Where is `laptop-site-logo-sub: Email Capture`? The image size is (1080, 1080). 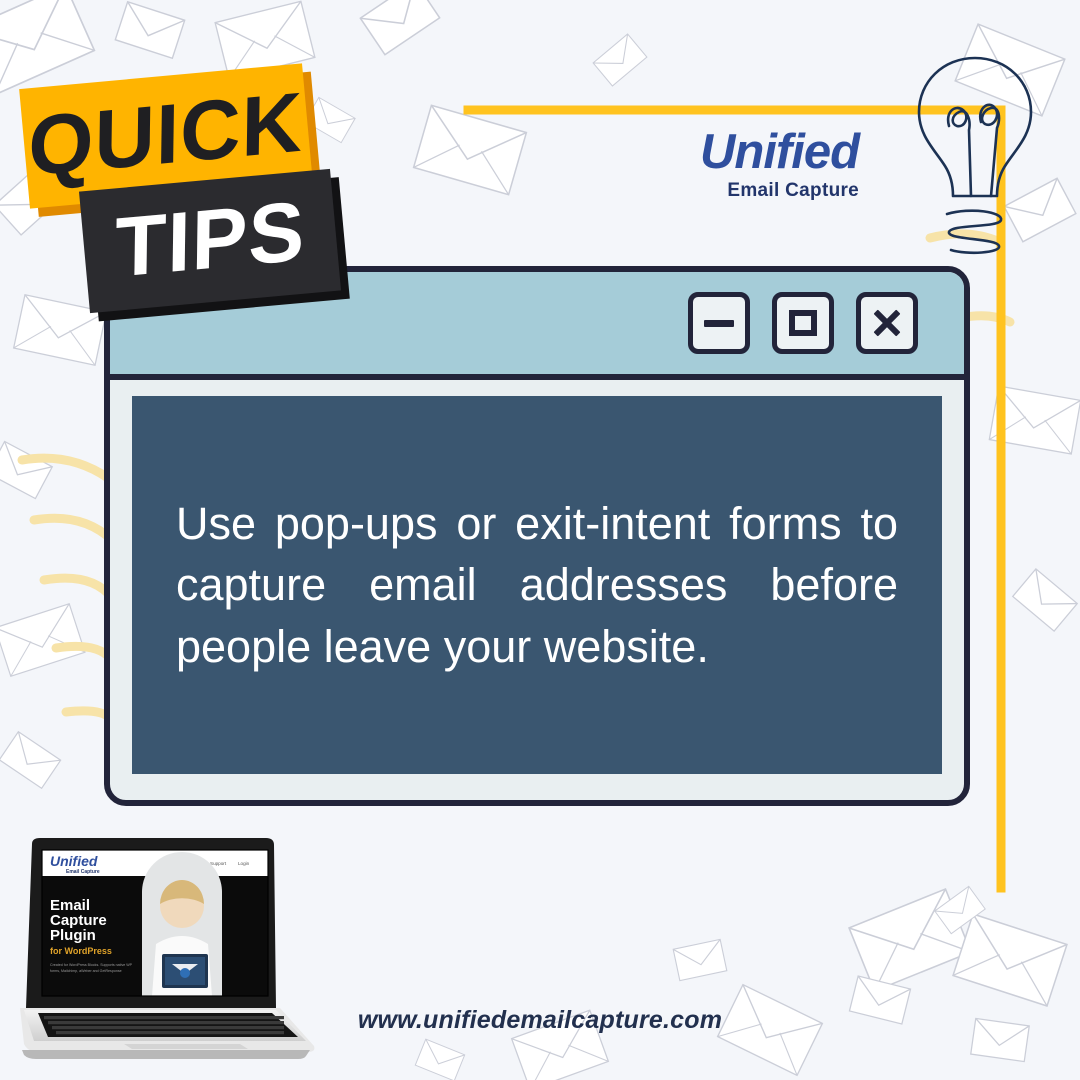
laptop-site-logo-sub: Email Capture is located at coordinates (83, 872).